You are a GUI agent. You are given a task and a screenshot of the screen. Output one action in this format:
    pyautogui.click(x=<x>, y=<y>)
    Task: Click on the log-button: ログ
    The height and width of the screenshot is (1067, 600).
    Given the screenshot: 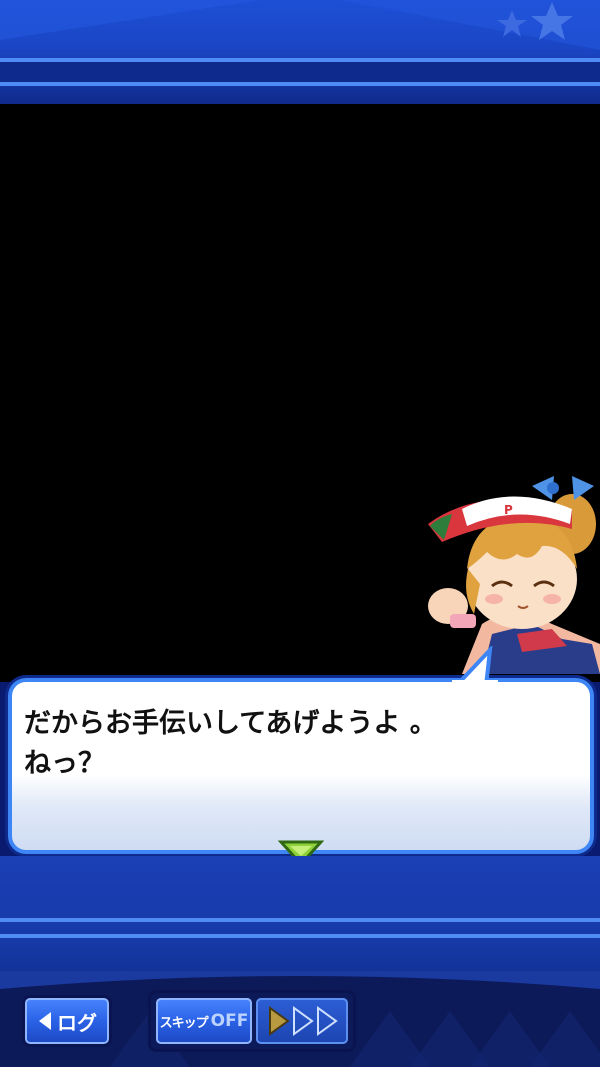 What is the action you would take?
    pyautogui.click(x=67, y=1021)
    